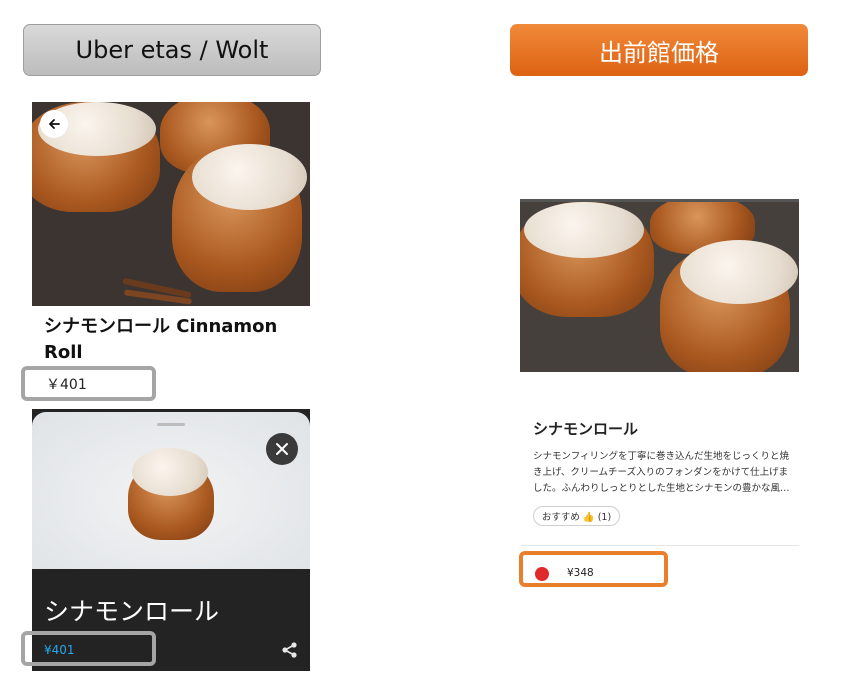 The image size is (858, 684). I want to click on demaecan-header: 出前館価格, so click(659, 50).